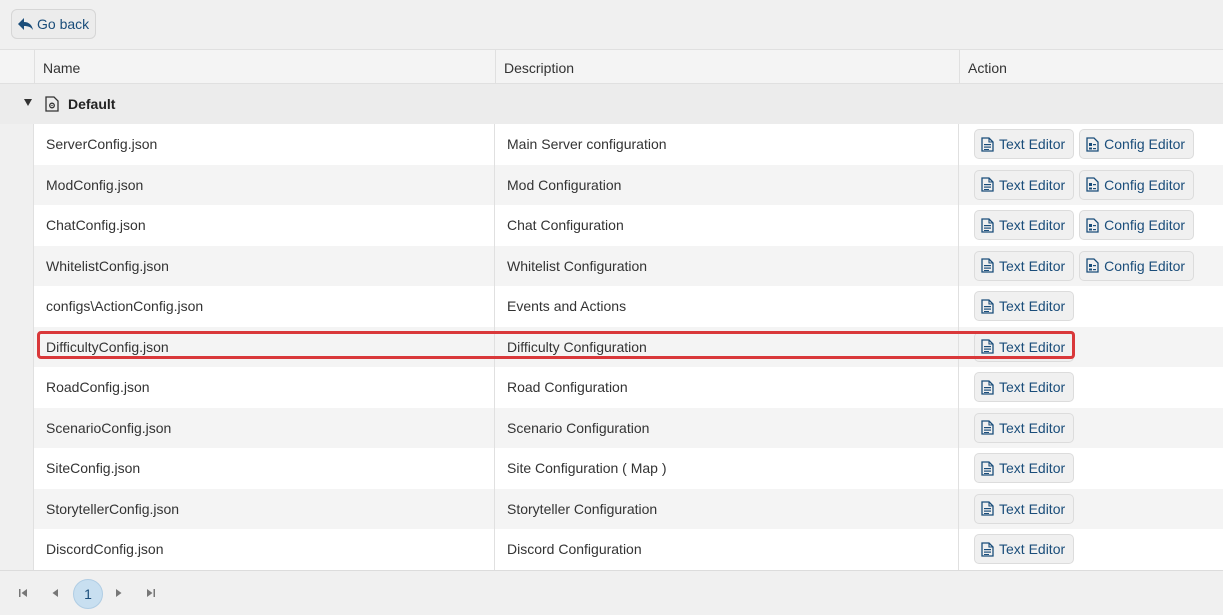  Describe the element at coordinates (105, 549) in the screenshot. I see `file-name: DiscordConfig.json` at that location.